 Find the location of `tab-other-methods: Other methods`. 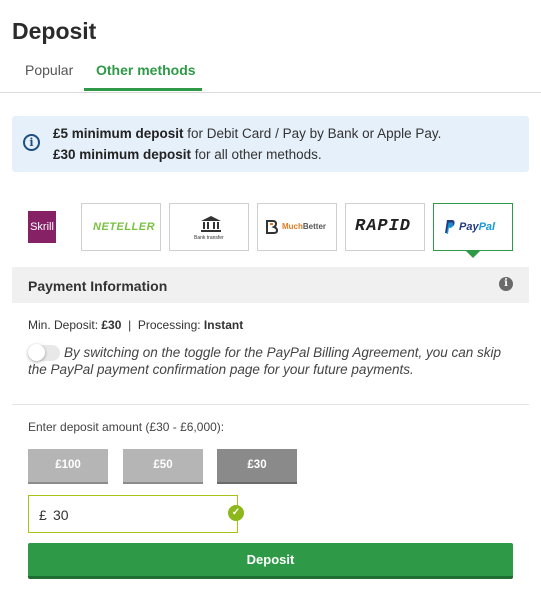

tab-other-methods: Other methods is located at coordinates (146, 70).